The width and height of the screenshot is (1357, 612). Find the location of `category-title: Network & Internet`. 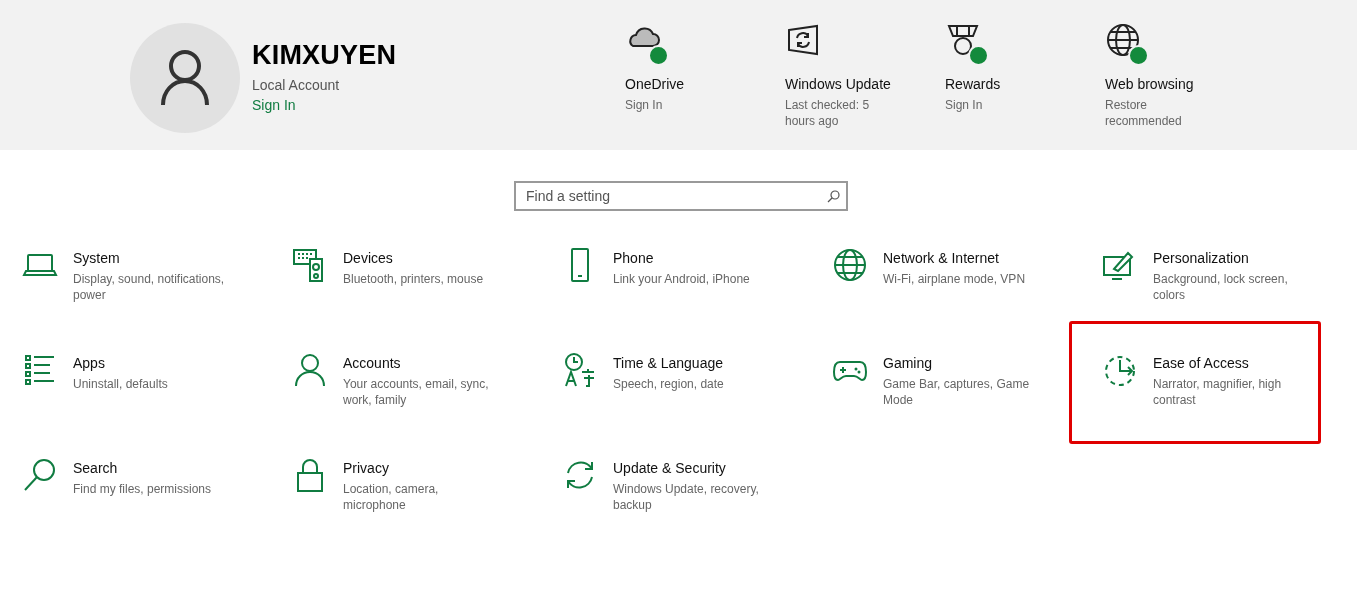

category-title: Network & Internet is located at coordinates (941, 258).